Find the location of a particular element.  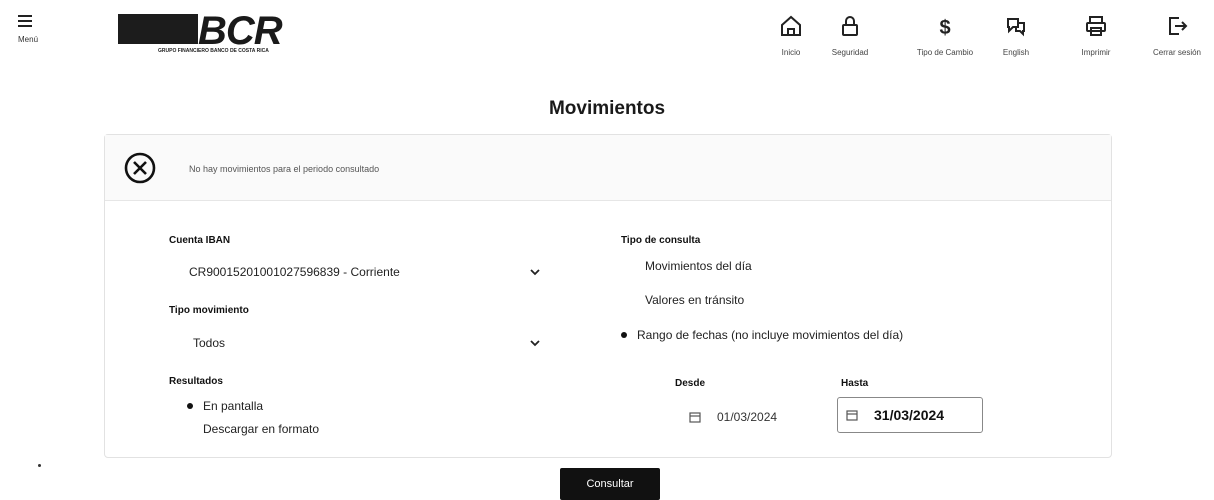

close-circle-icon is located at coordinates (140, 168).